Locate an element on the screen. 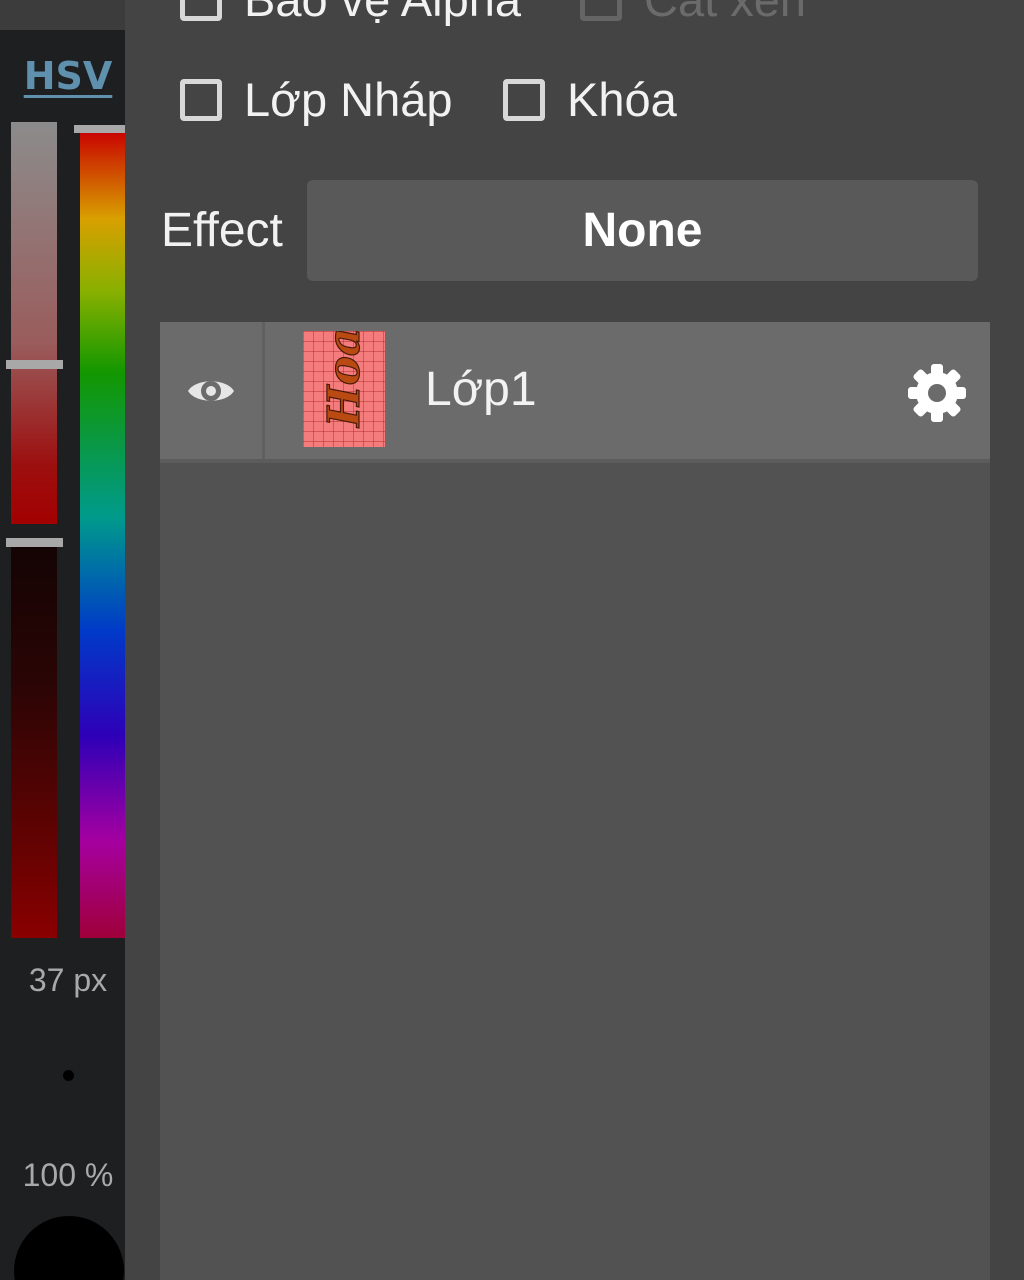 This screenshot has width=1024, height=1280. thumbnail-artwork: Hoa is located at coordinates (344, 380).